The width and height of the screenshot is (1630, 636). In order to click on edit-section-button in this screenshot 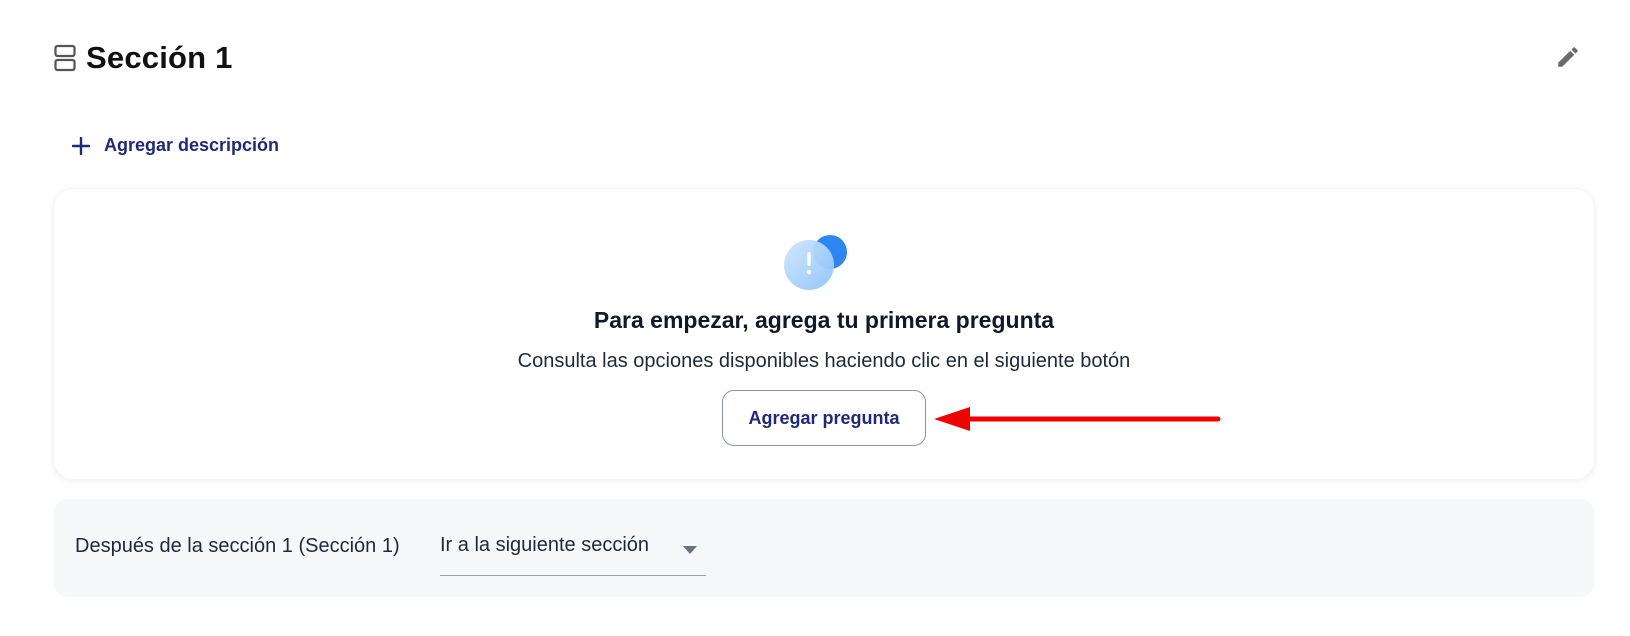, I will do `click(1568, 59)`.